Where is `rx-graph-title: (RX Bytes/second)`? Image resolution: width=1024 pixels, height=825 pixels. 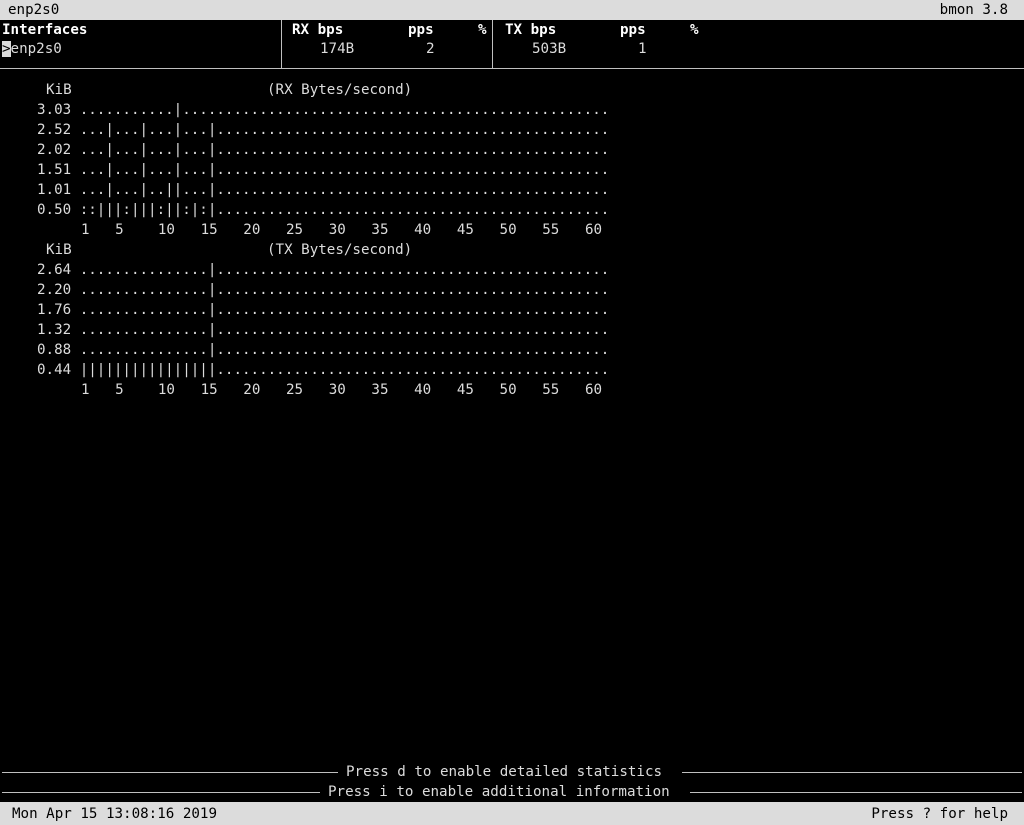
rx-graph-title: (RX Bytes/second) is located at coordinates (340, 90).